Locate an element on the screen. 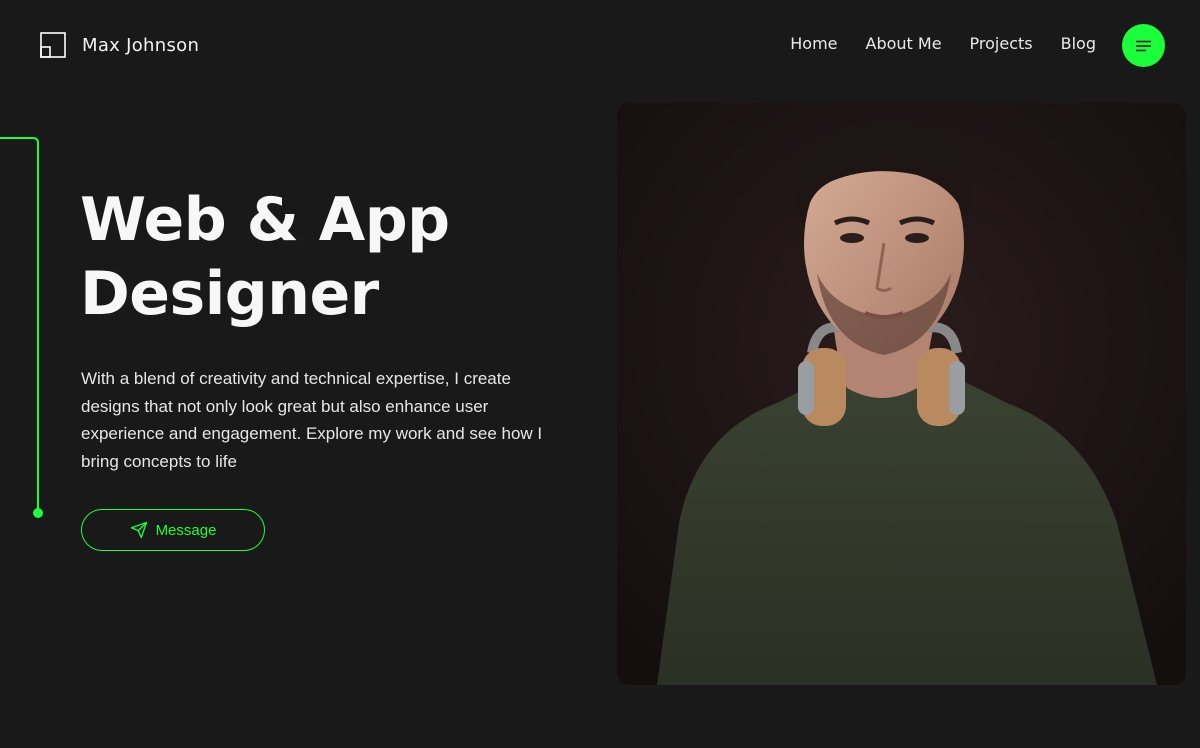 Image resolution: width=1200 pixels, height=748 pixels. brand-logo: Max Johnson is located at coordinates (119, 45).